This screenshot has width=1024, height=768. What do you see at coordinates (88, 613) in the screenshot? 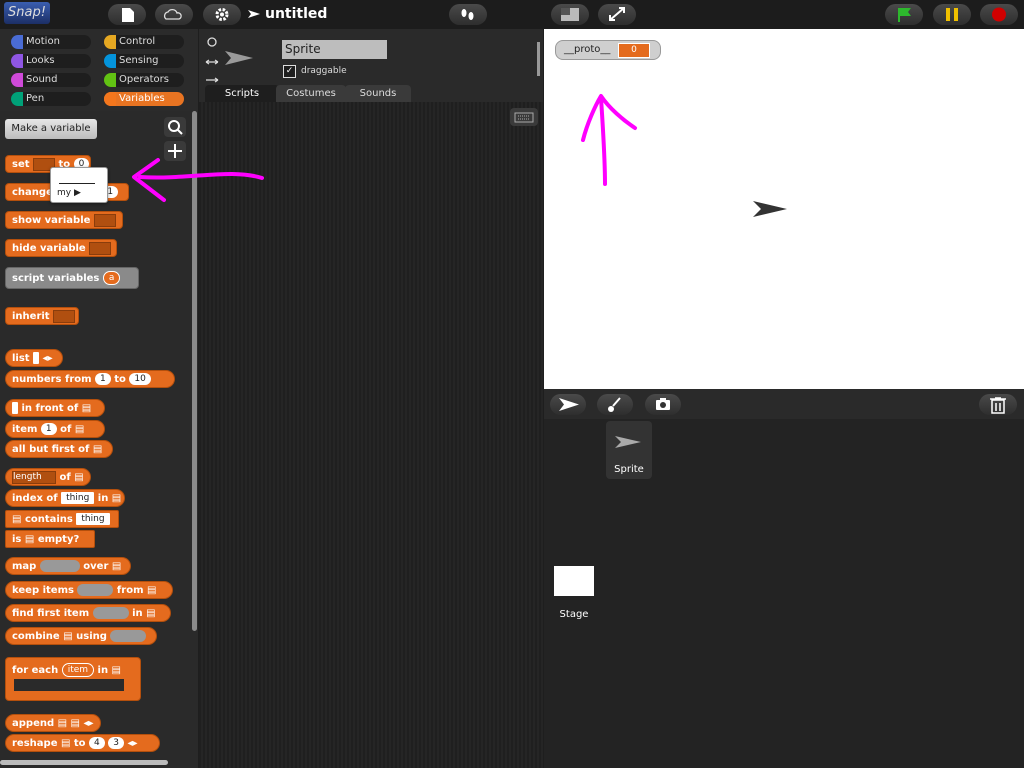
I see `find-first-item-block: find first item in ▤` at bounding box center [88, 613].